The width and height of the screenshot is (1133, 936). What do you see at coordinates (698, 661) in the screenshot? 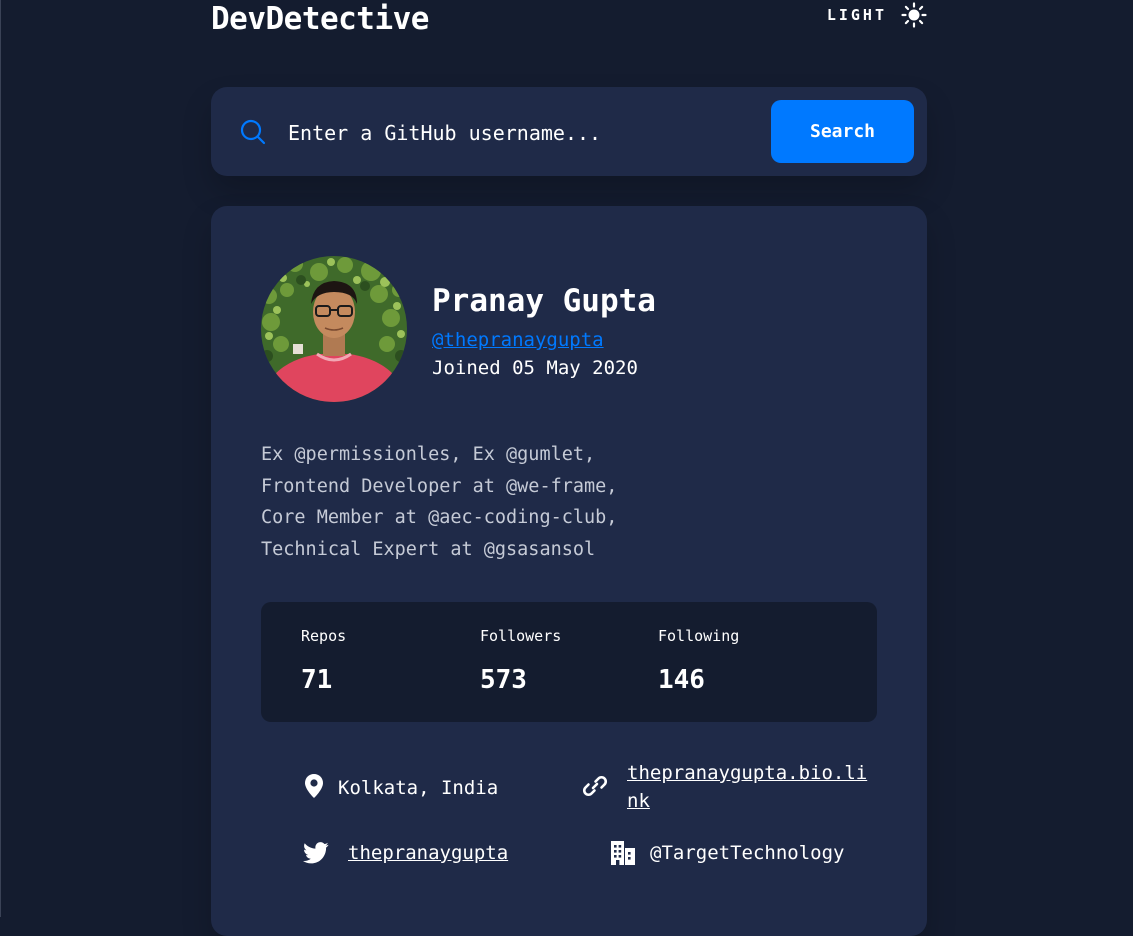
I see `stat-following: Following 146` at bounding box center [698, 661].